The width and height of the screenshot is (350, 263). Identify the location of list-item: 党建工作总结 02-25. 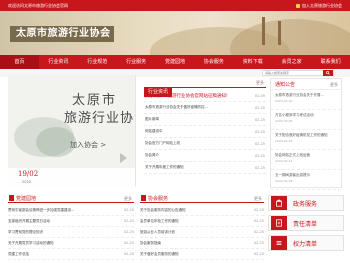
(71, 254).